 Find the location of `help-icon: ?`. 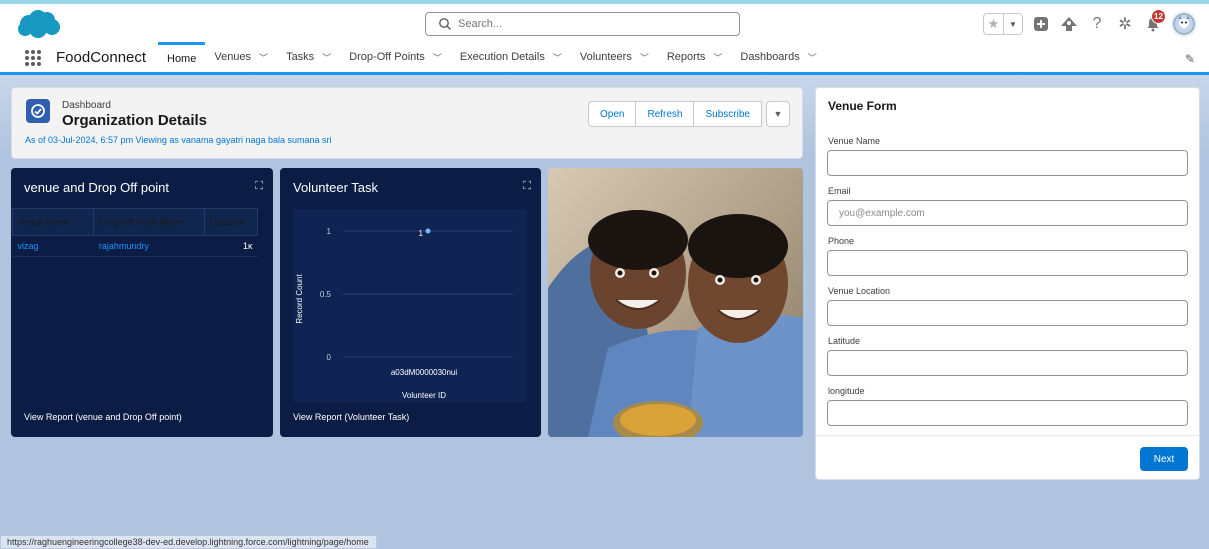

help-icon: ? is located at coordinates (1097, 24).